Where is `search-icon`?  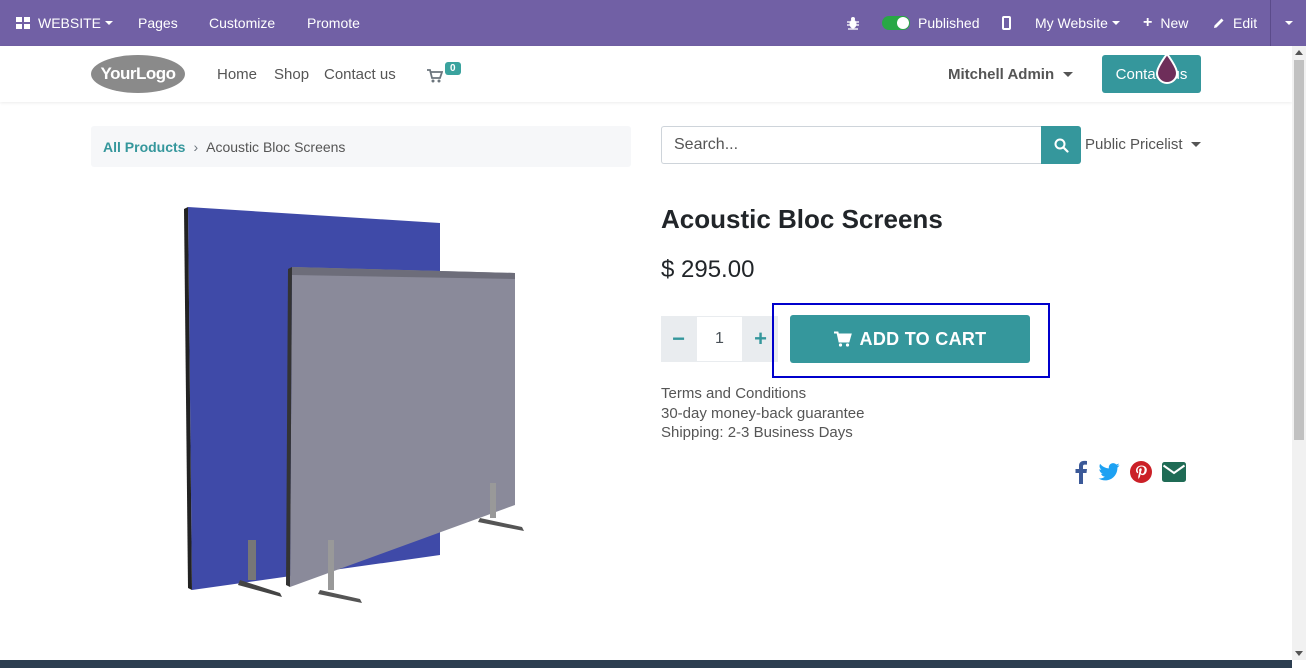 search-icon is located at coordinates (1061, 145).